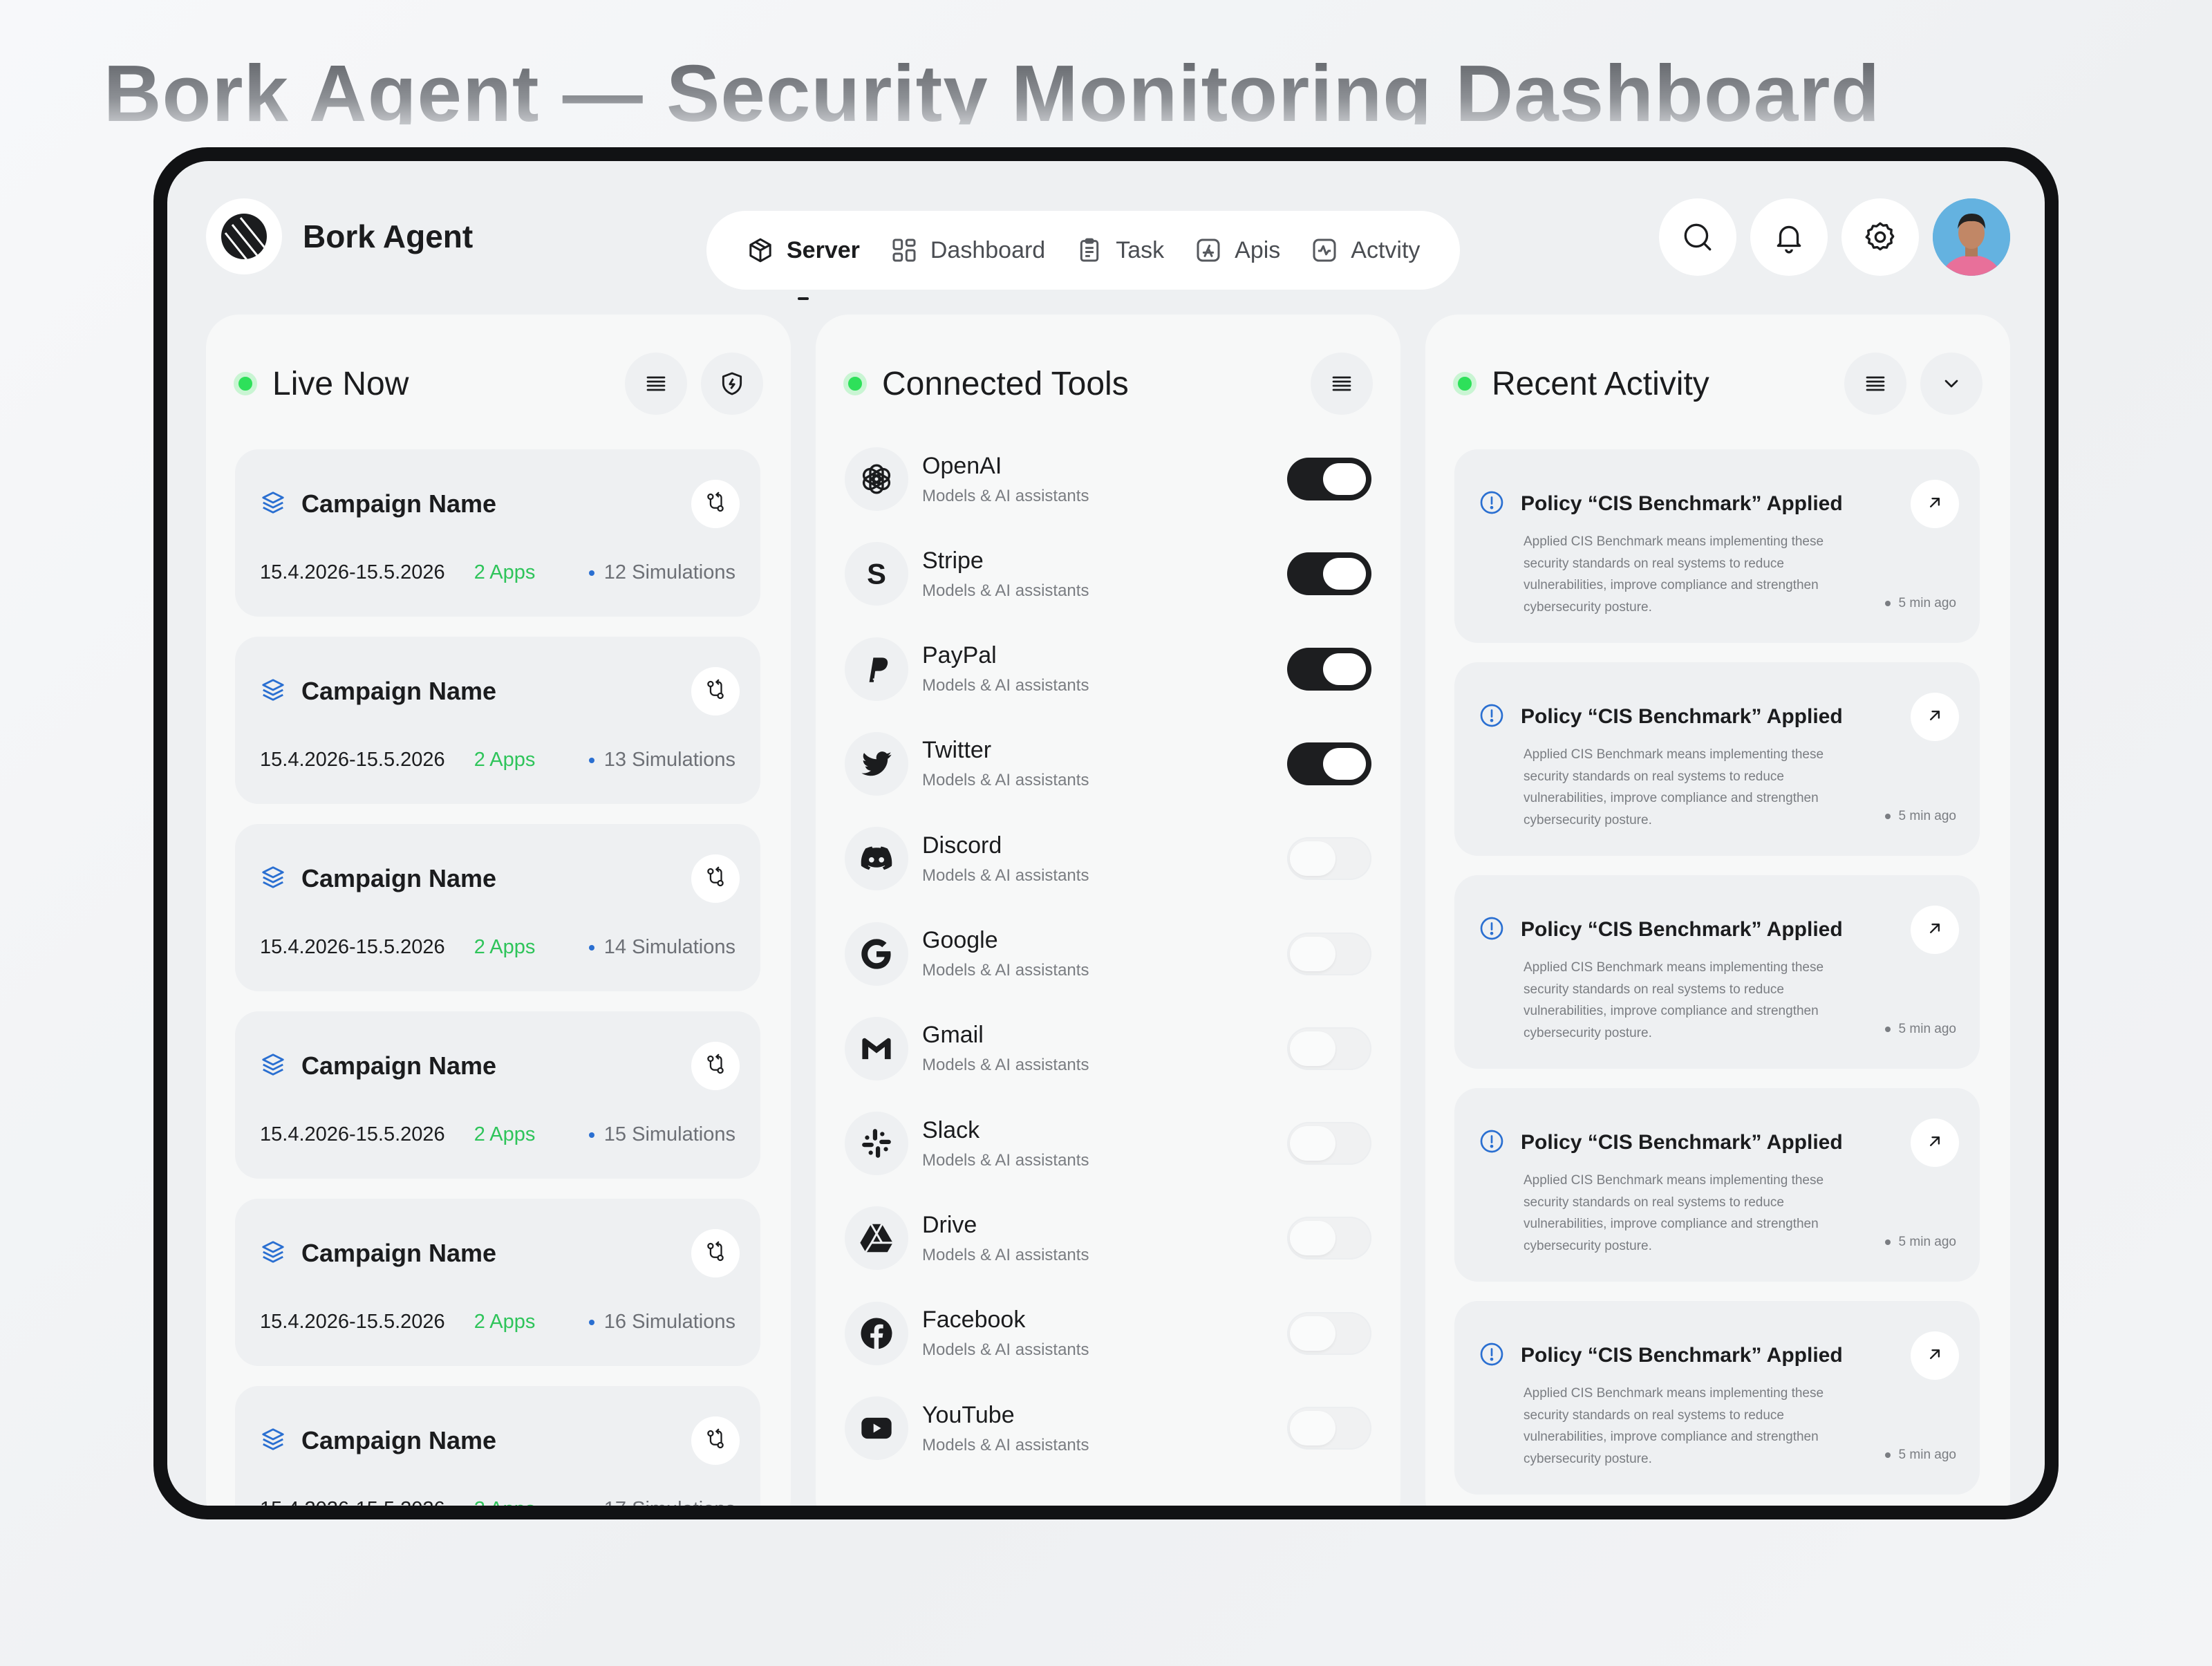 The height and width of the screenshot is (1666, 2212). I want to click on campaign-date: 15.4.2026-15.5.2026, so click(352, 572).